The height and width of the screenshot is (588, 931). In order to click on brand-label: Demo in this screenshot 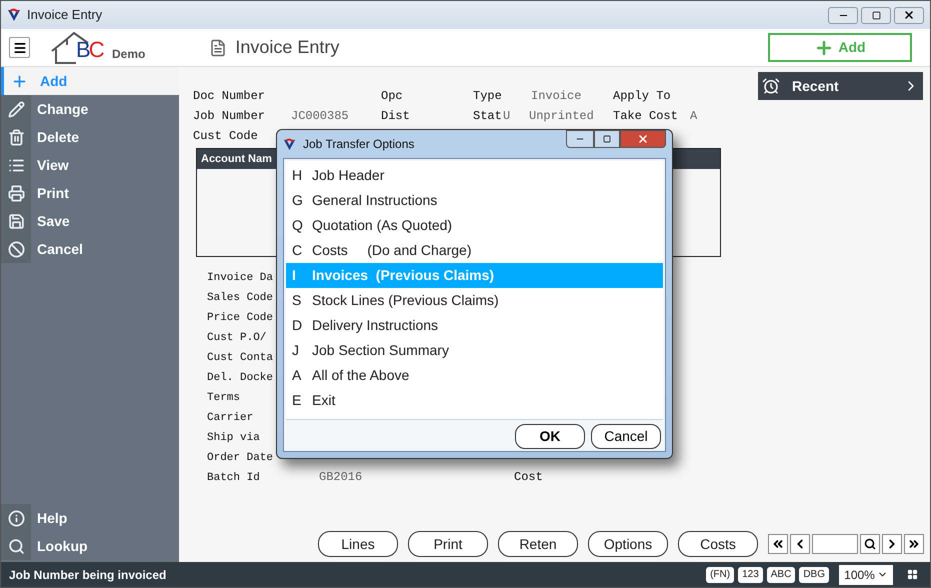, I will do `click(129, 54)`.